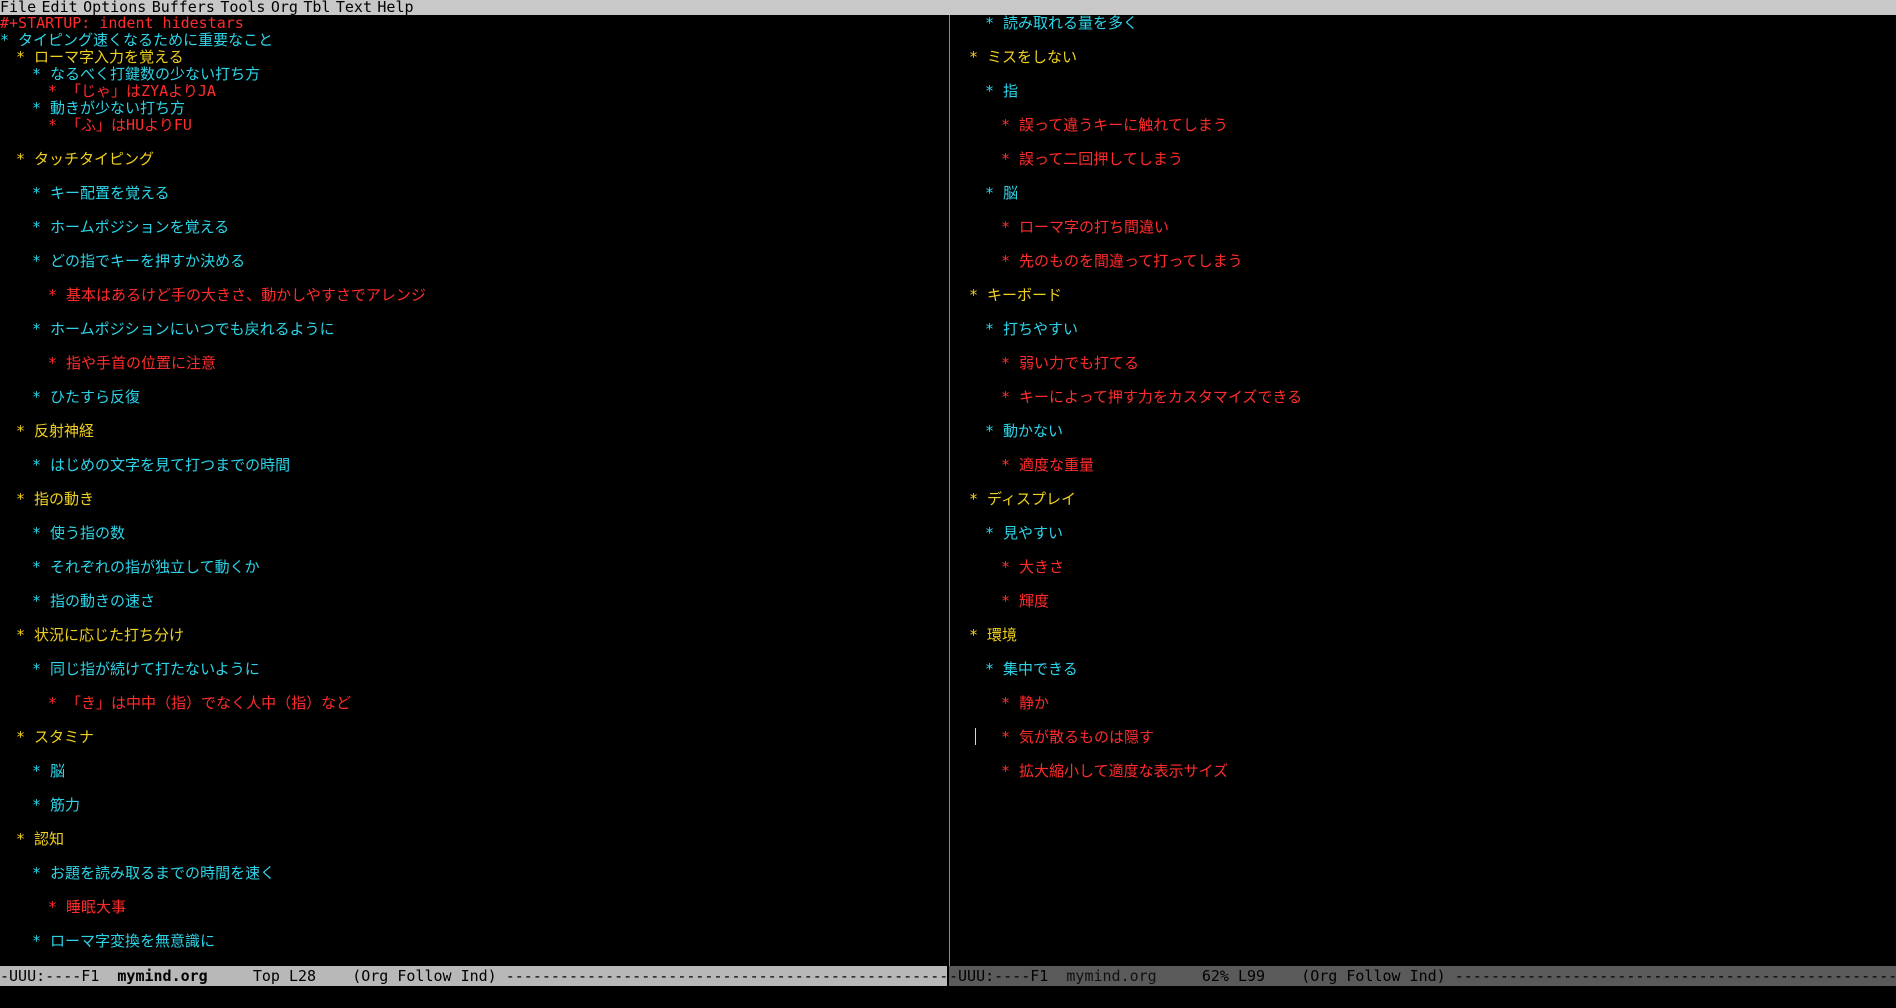 This screenshot has height=1008, width=1896. Describe the element at coordinates (55, 499) in the screenshot. I see `outline-heading: * 指の動き` at that location.